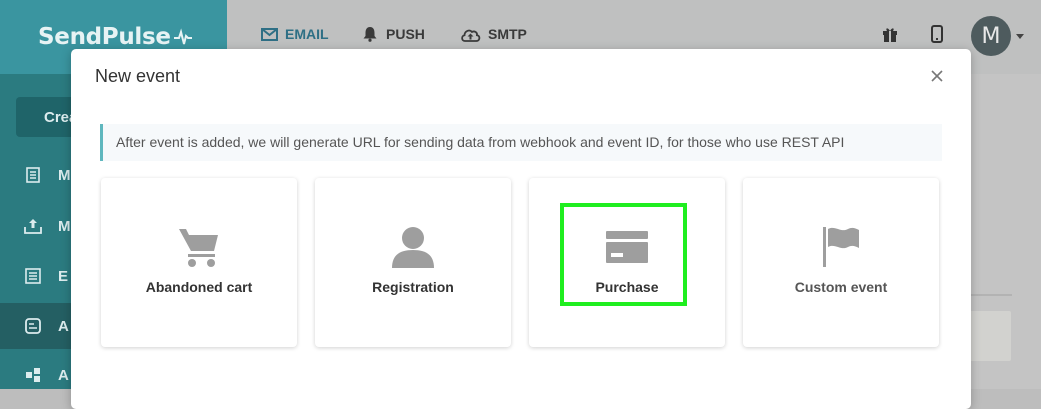 This screenshot has height=409, width=1041. What do you see at coordinates (623, 254) in the screenshot?
I see `selection-highlight` at bounding box center [623, 254].